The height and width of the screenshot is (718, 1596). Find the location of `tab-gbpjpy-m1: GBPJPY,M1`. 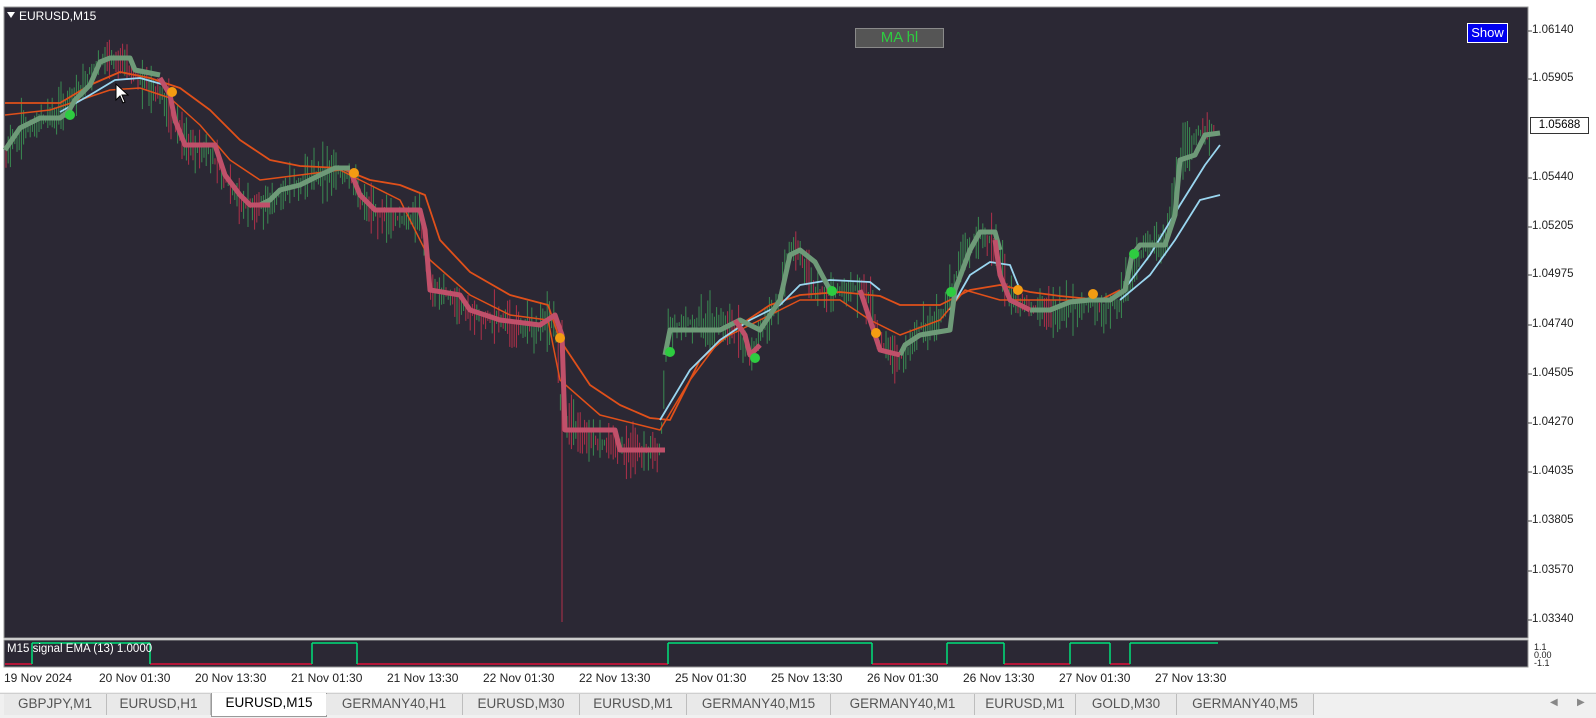

tab-gbpjpy-m1: GBPJPY,M1 is located at coordinates (55, 704).